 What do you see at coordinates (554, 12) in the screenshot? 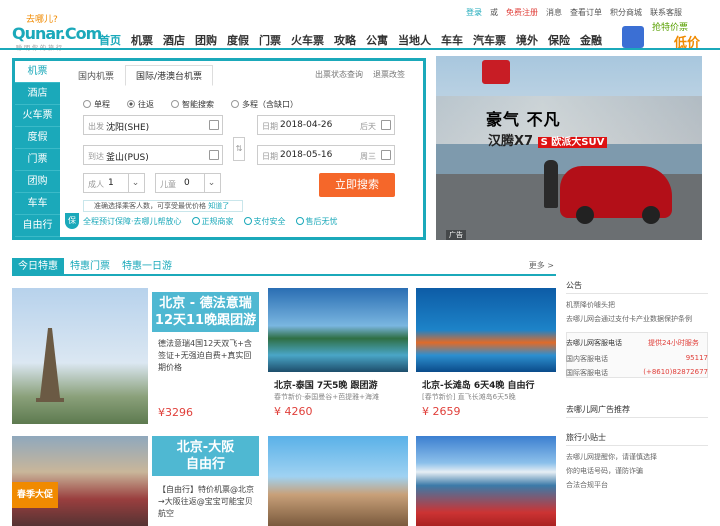
I see `messages-link: 消息` at bounding box center [554, 12].